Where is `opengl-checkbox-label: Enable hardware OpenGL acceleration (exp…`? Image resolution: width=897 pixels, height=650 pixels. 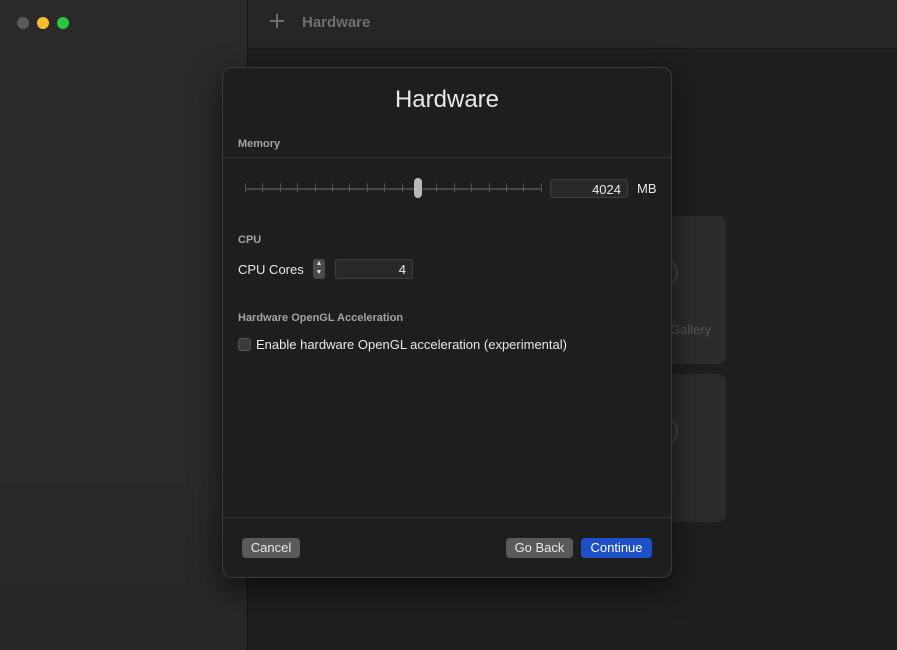 opengl-checkbox-label: Enable hardware OpenGL acceleration (exp… is located at coordinates (411, 344).